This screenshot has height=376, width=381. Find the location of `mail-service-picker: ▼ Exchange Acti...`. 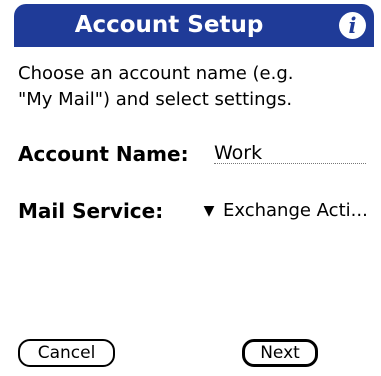

mail-service-picker: ▼ Exchange Acti... is located at coordinates (282, 211).